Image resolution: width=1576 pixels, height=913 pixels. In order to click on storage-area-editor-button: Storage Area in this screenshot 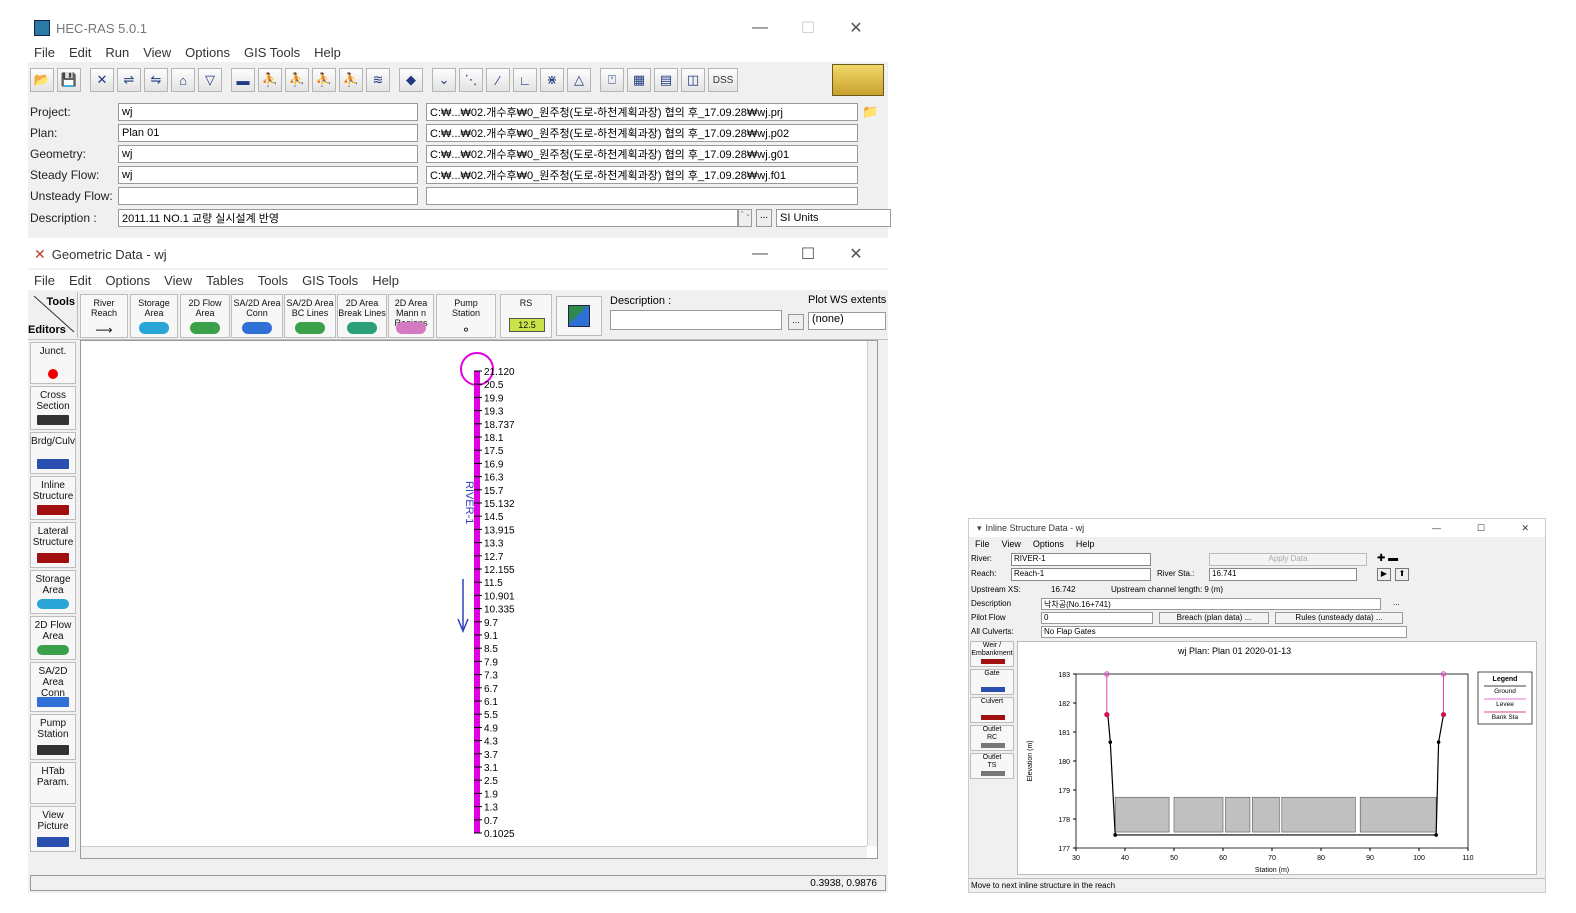, I will do `click(53, 592)`.